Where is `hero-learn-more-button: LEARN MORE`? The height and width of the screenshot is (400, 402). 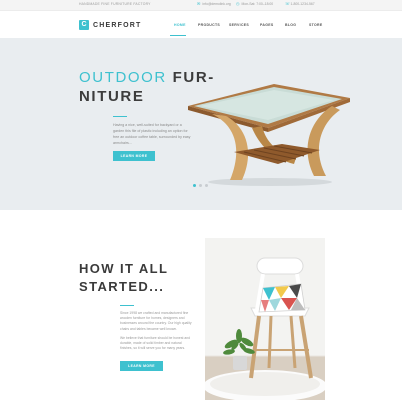
hero-learn-more-button: LEARN MORE is located at coordinates (134, 156).